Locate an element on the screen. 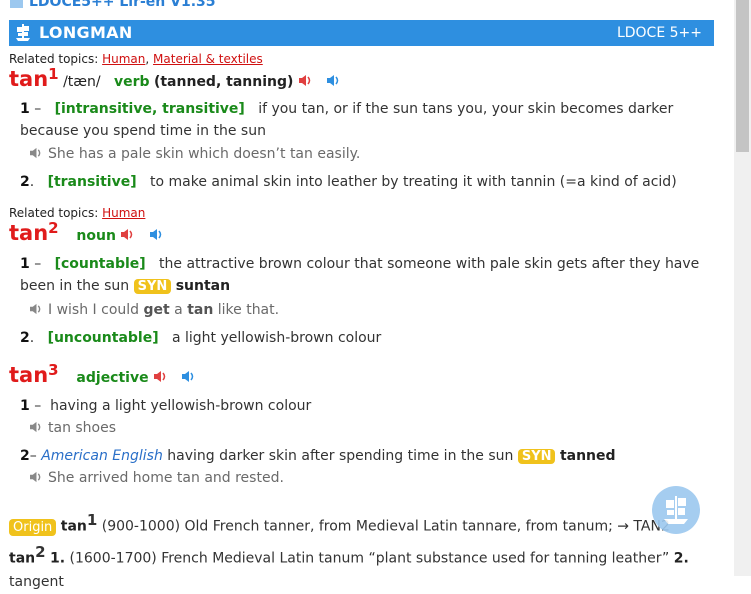 Image resolution: width=751 pixels, height=594 pixels. origin-sup-2: 2 is located at coordinates (40, 551).